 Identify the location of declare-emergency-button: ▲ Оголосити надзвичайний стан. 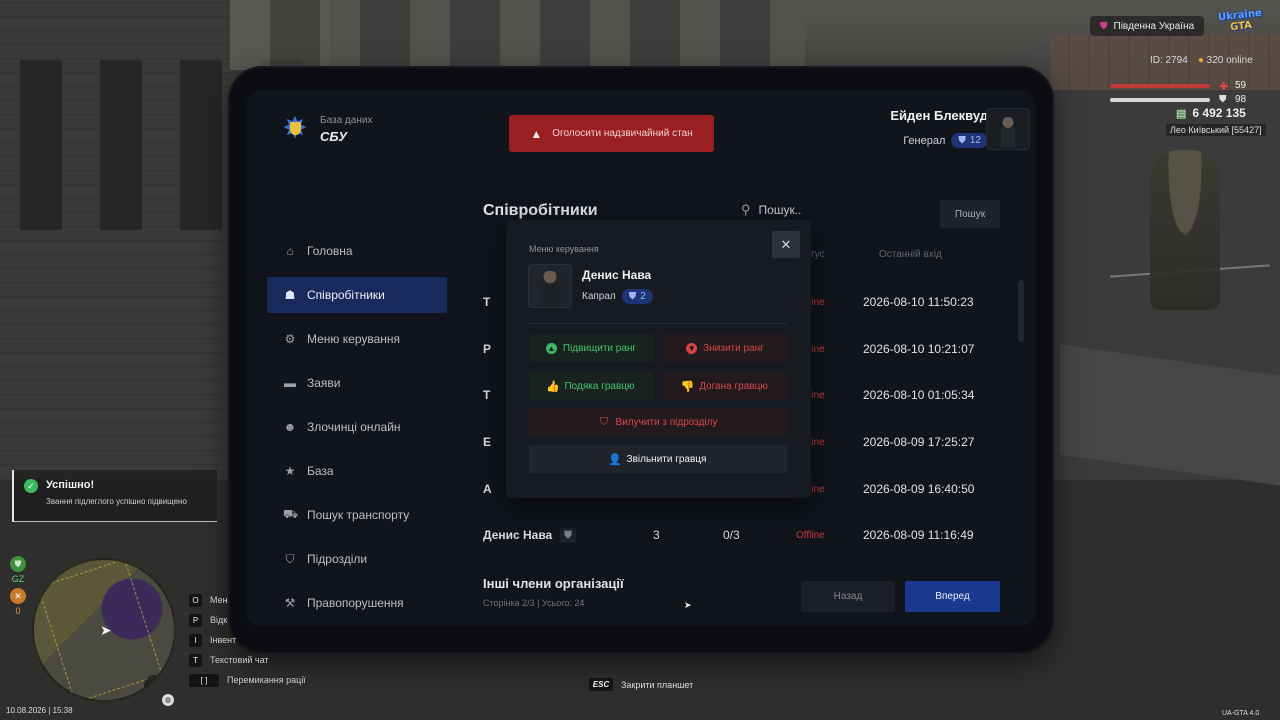
(611, 133).